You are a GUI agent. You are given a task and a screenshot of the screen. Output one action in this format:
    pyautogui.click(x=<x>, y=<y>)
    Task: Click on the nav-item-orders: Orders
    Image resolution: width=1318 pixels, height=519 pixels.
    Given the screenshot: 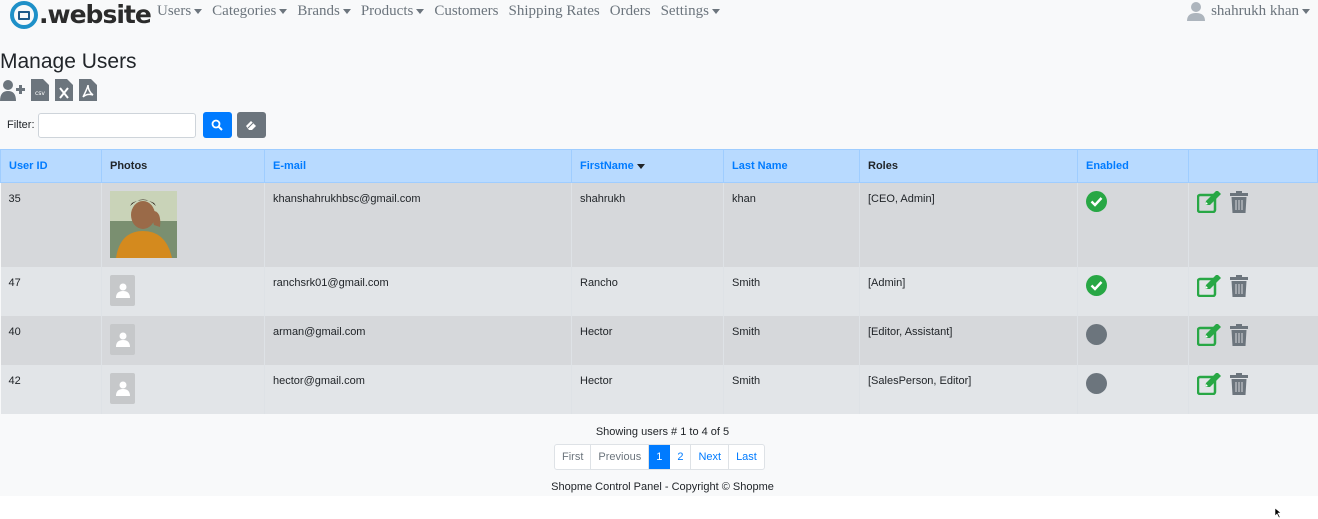 What is the action you would take?
    pyautogui.click(x=630, y=11)
    